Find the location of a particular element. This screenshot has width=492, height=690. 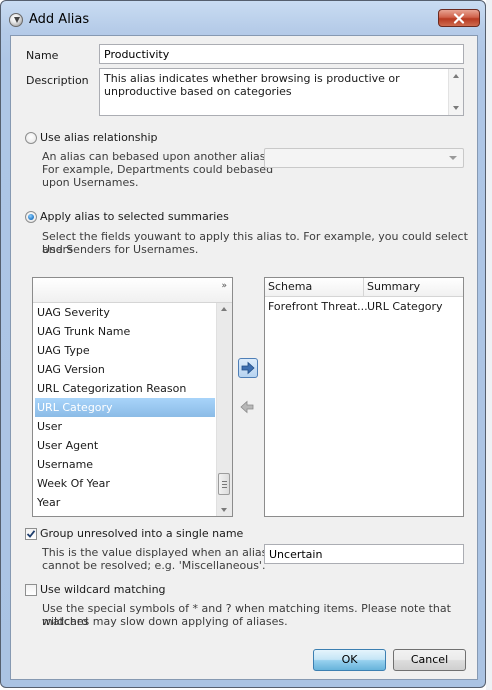

grid-cell-summary: URL Category is located at coordinates (405, 306).